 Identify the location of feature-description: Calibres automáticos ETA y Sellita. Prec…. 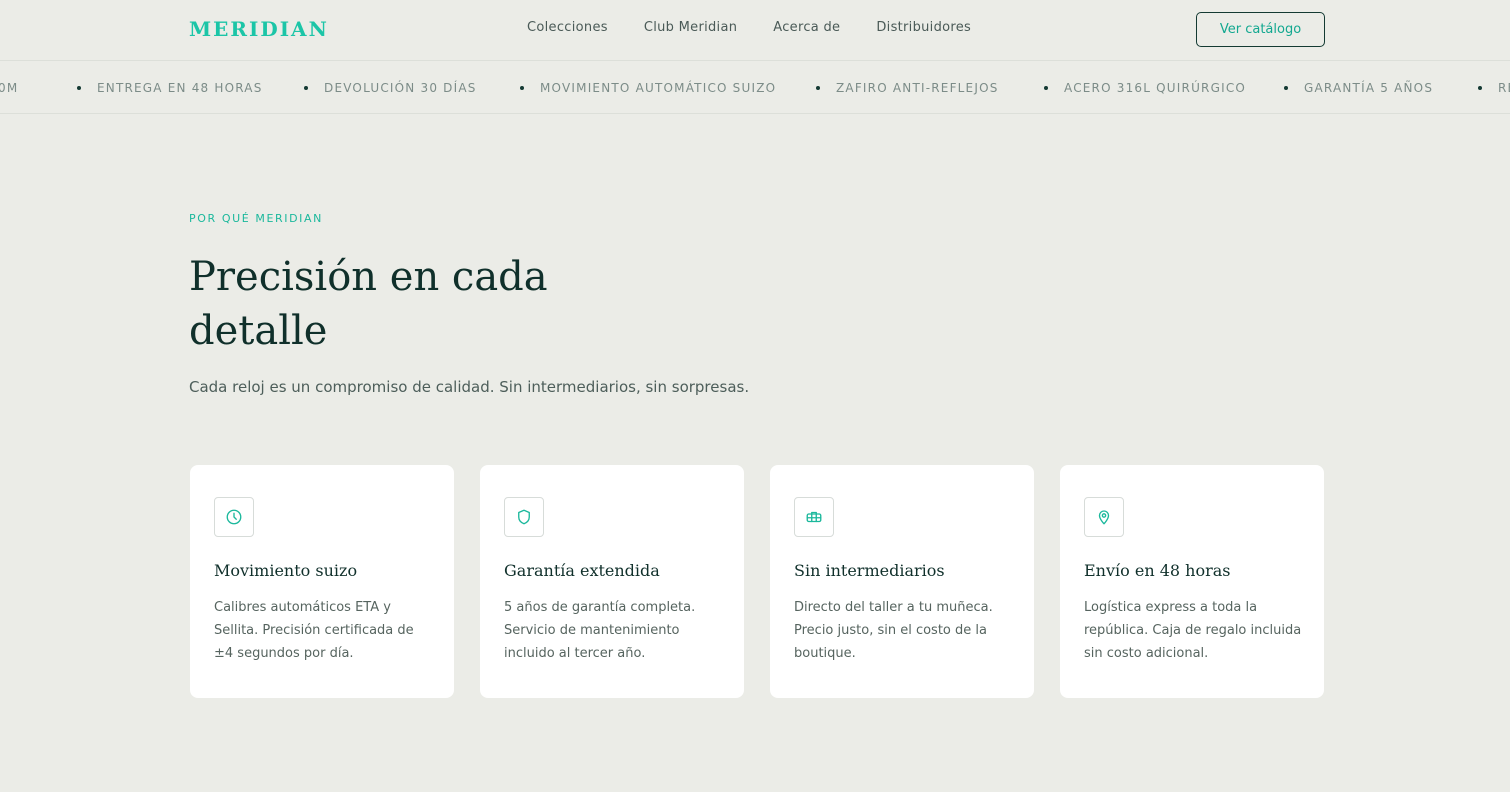
(314, 630).